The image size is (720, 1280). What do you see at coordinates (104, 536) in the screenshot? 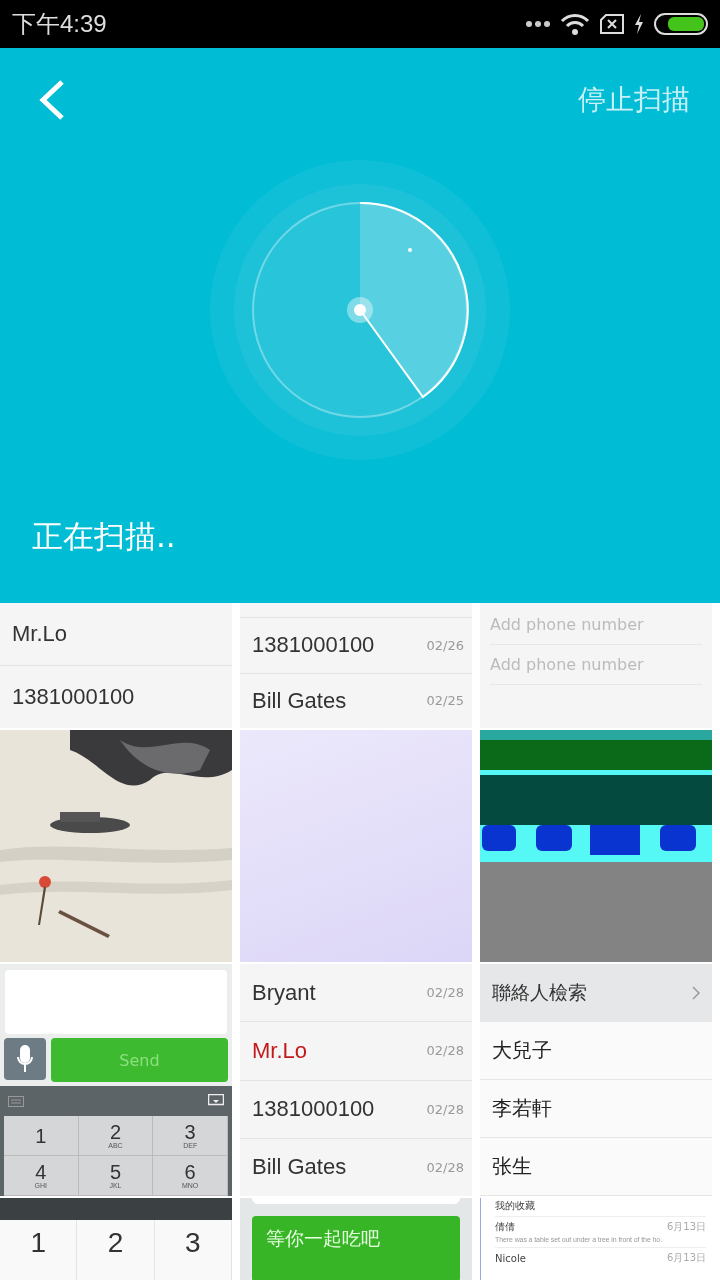
I see `scan-status-text: 正在扫描..` at bounding box center [104, 536].